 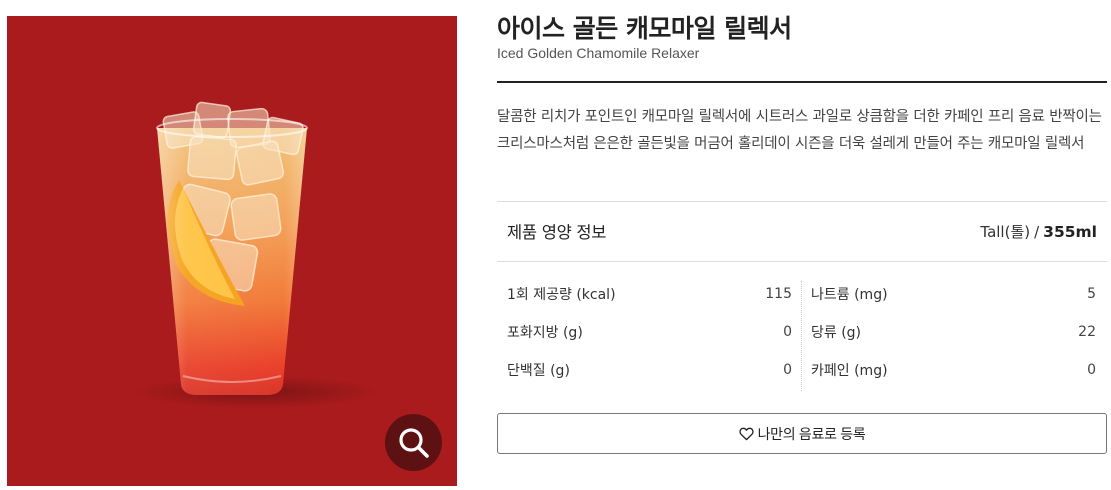 I want to click on nutrition-value: 22, so click(x=1087, y=332).